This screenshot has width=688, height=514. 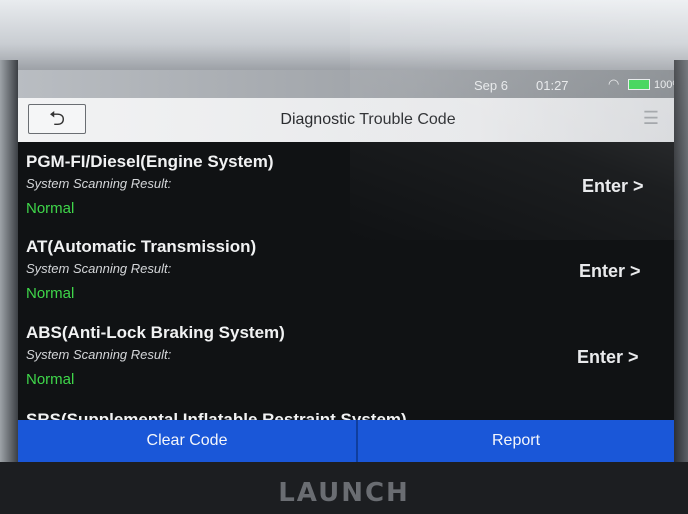 I want to click on device-bezel-right, so click(x=681, y=287).